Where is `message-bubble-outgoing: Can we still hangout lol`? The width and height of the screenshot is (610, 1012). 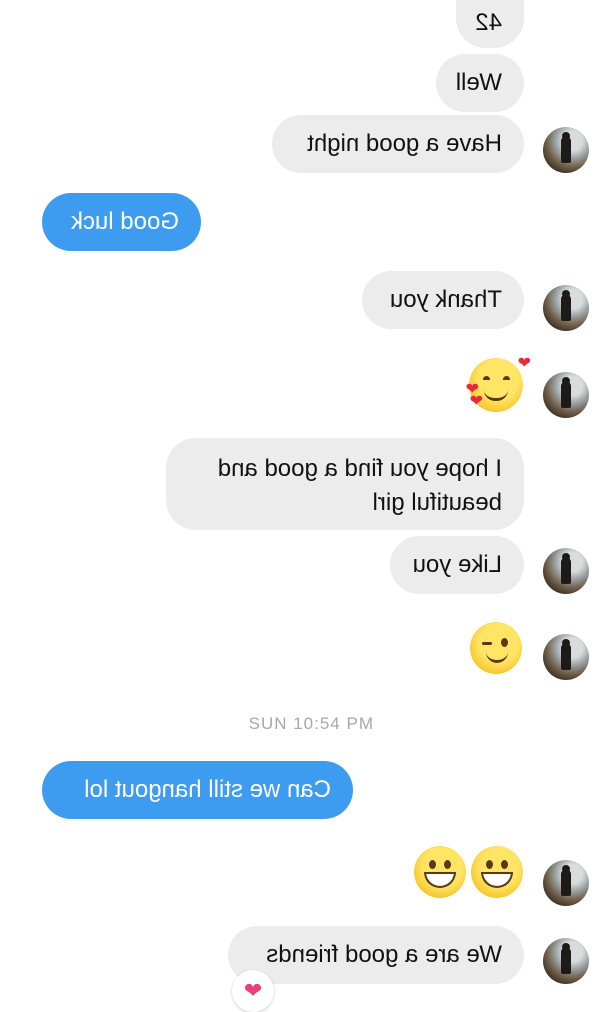
message-bubble-outgoing: Can we still hangout lol is located at coordinates (197, 790).